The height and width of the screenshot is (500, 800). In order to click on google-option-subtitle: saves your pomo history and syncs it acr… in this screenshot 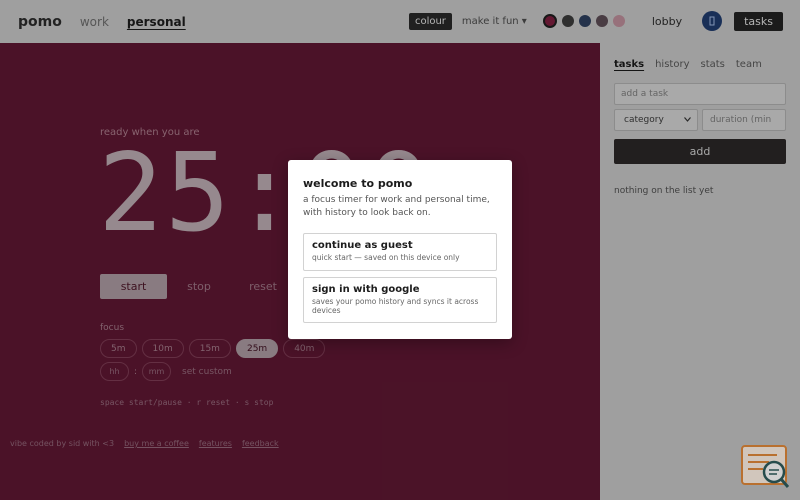, I will do `click(395, 306)`.